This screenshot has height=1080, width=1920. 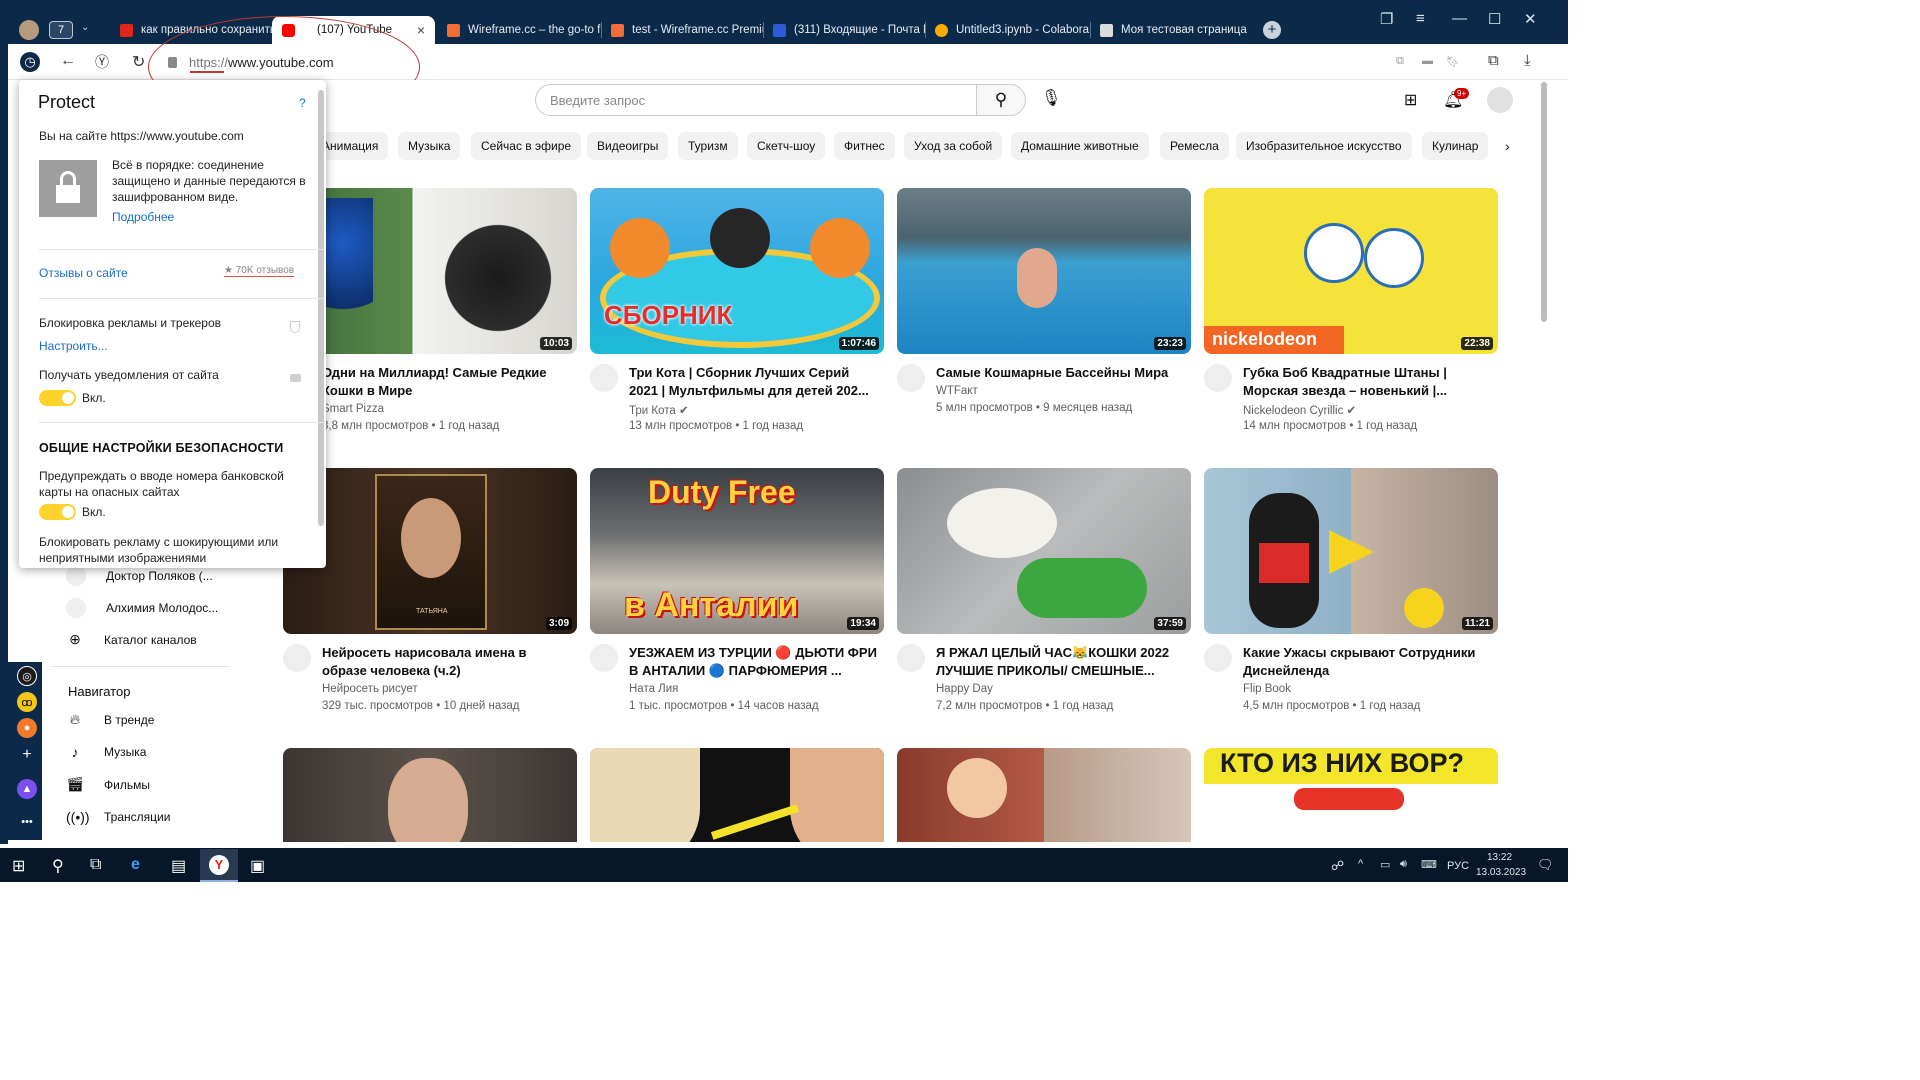 What do you see at coordinates (83, 273) in the screenshot?
I see `reviews-link: Отзывы о сайте` at bounding box center [83, 273].